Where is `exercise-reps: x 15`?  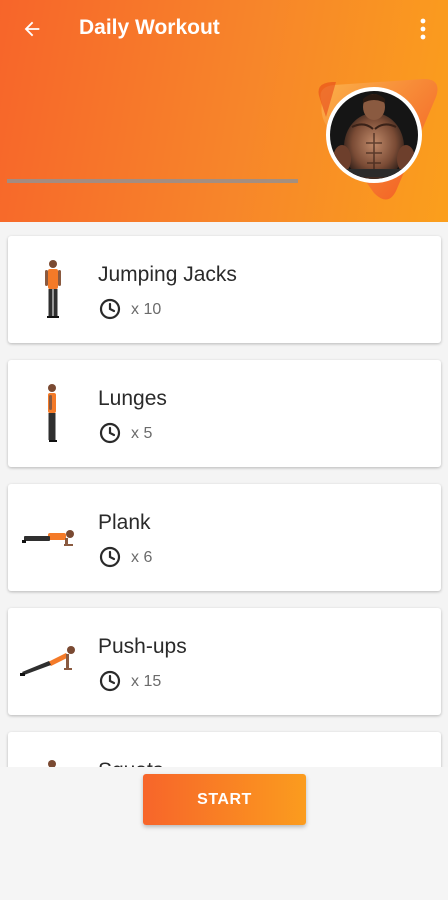 exercise-reps: x 15 is located at coordinates (146, 681).